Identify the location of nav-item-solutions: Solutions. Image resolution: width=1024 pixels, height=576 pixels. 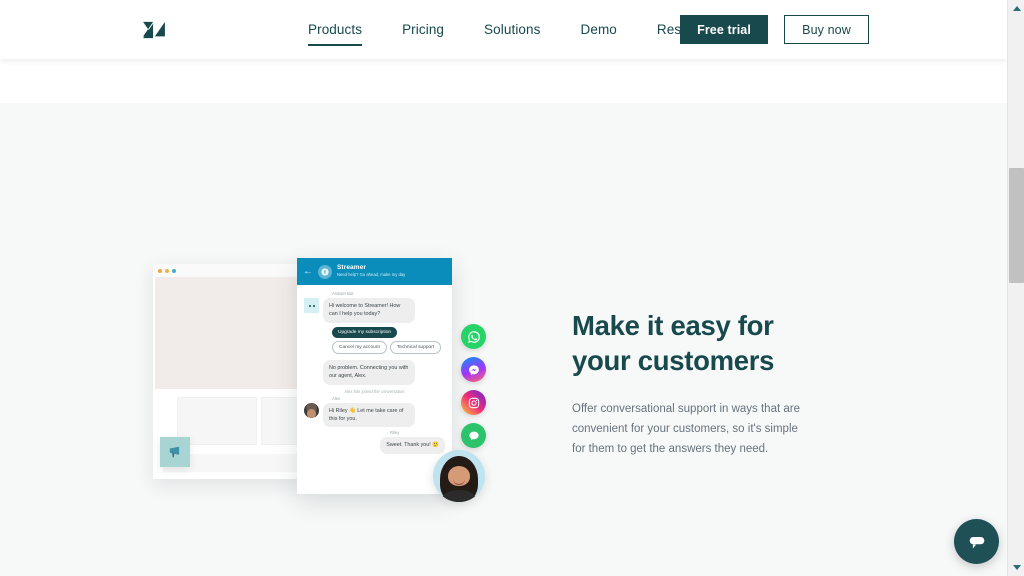
(512, 29).